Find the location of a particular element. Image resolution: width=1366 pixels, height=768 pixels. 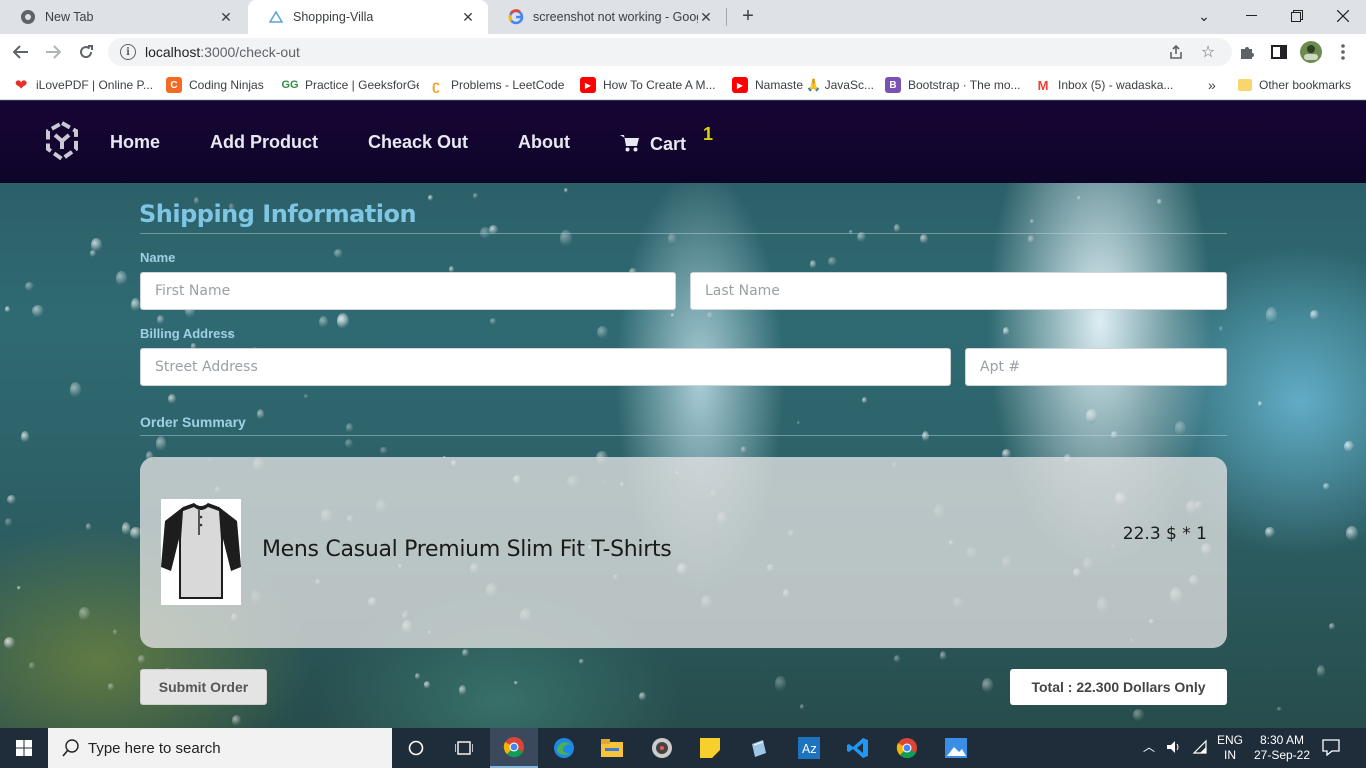

reload-icon is located at coordinates (86, 52).